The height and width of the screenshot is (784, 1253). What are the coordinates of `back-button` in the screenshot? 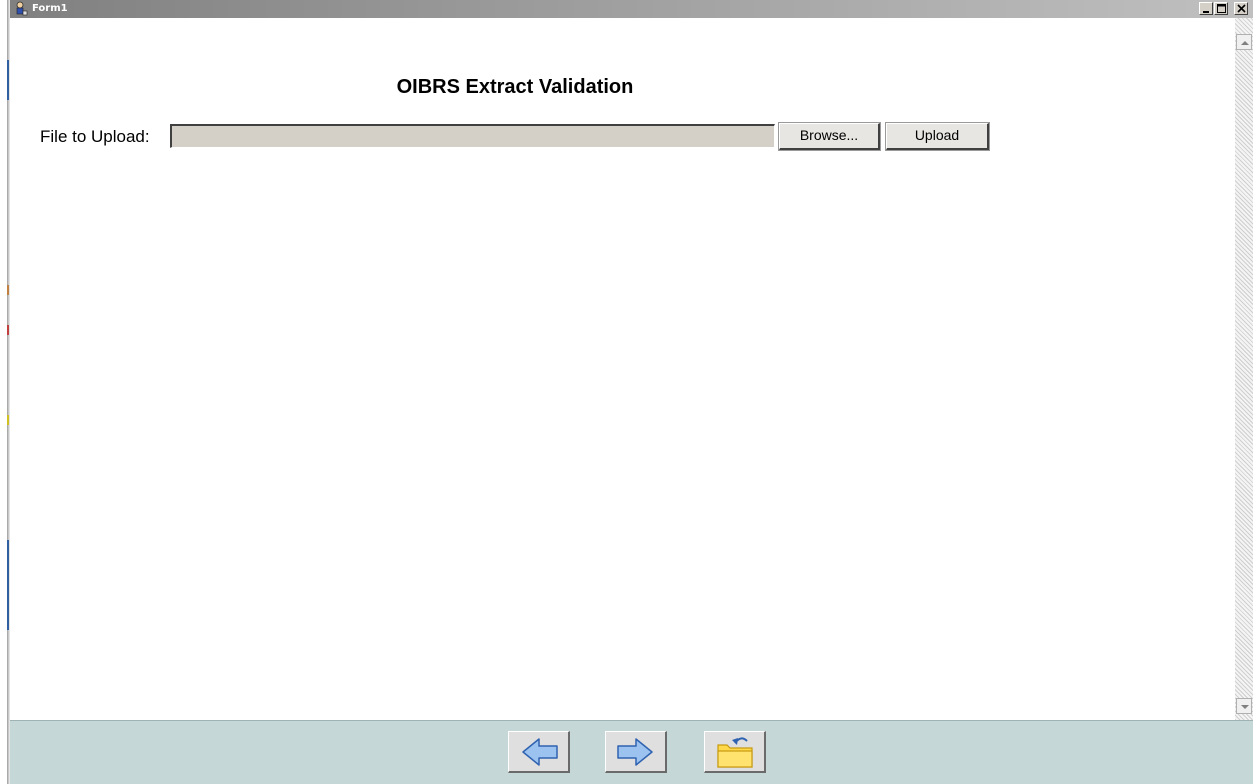 It's located at (539, 752).